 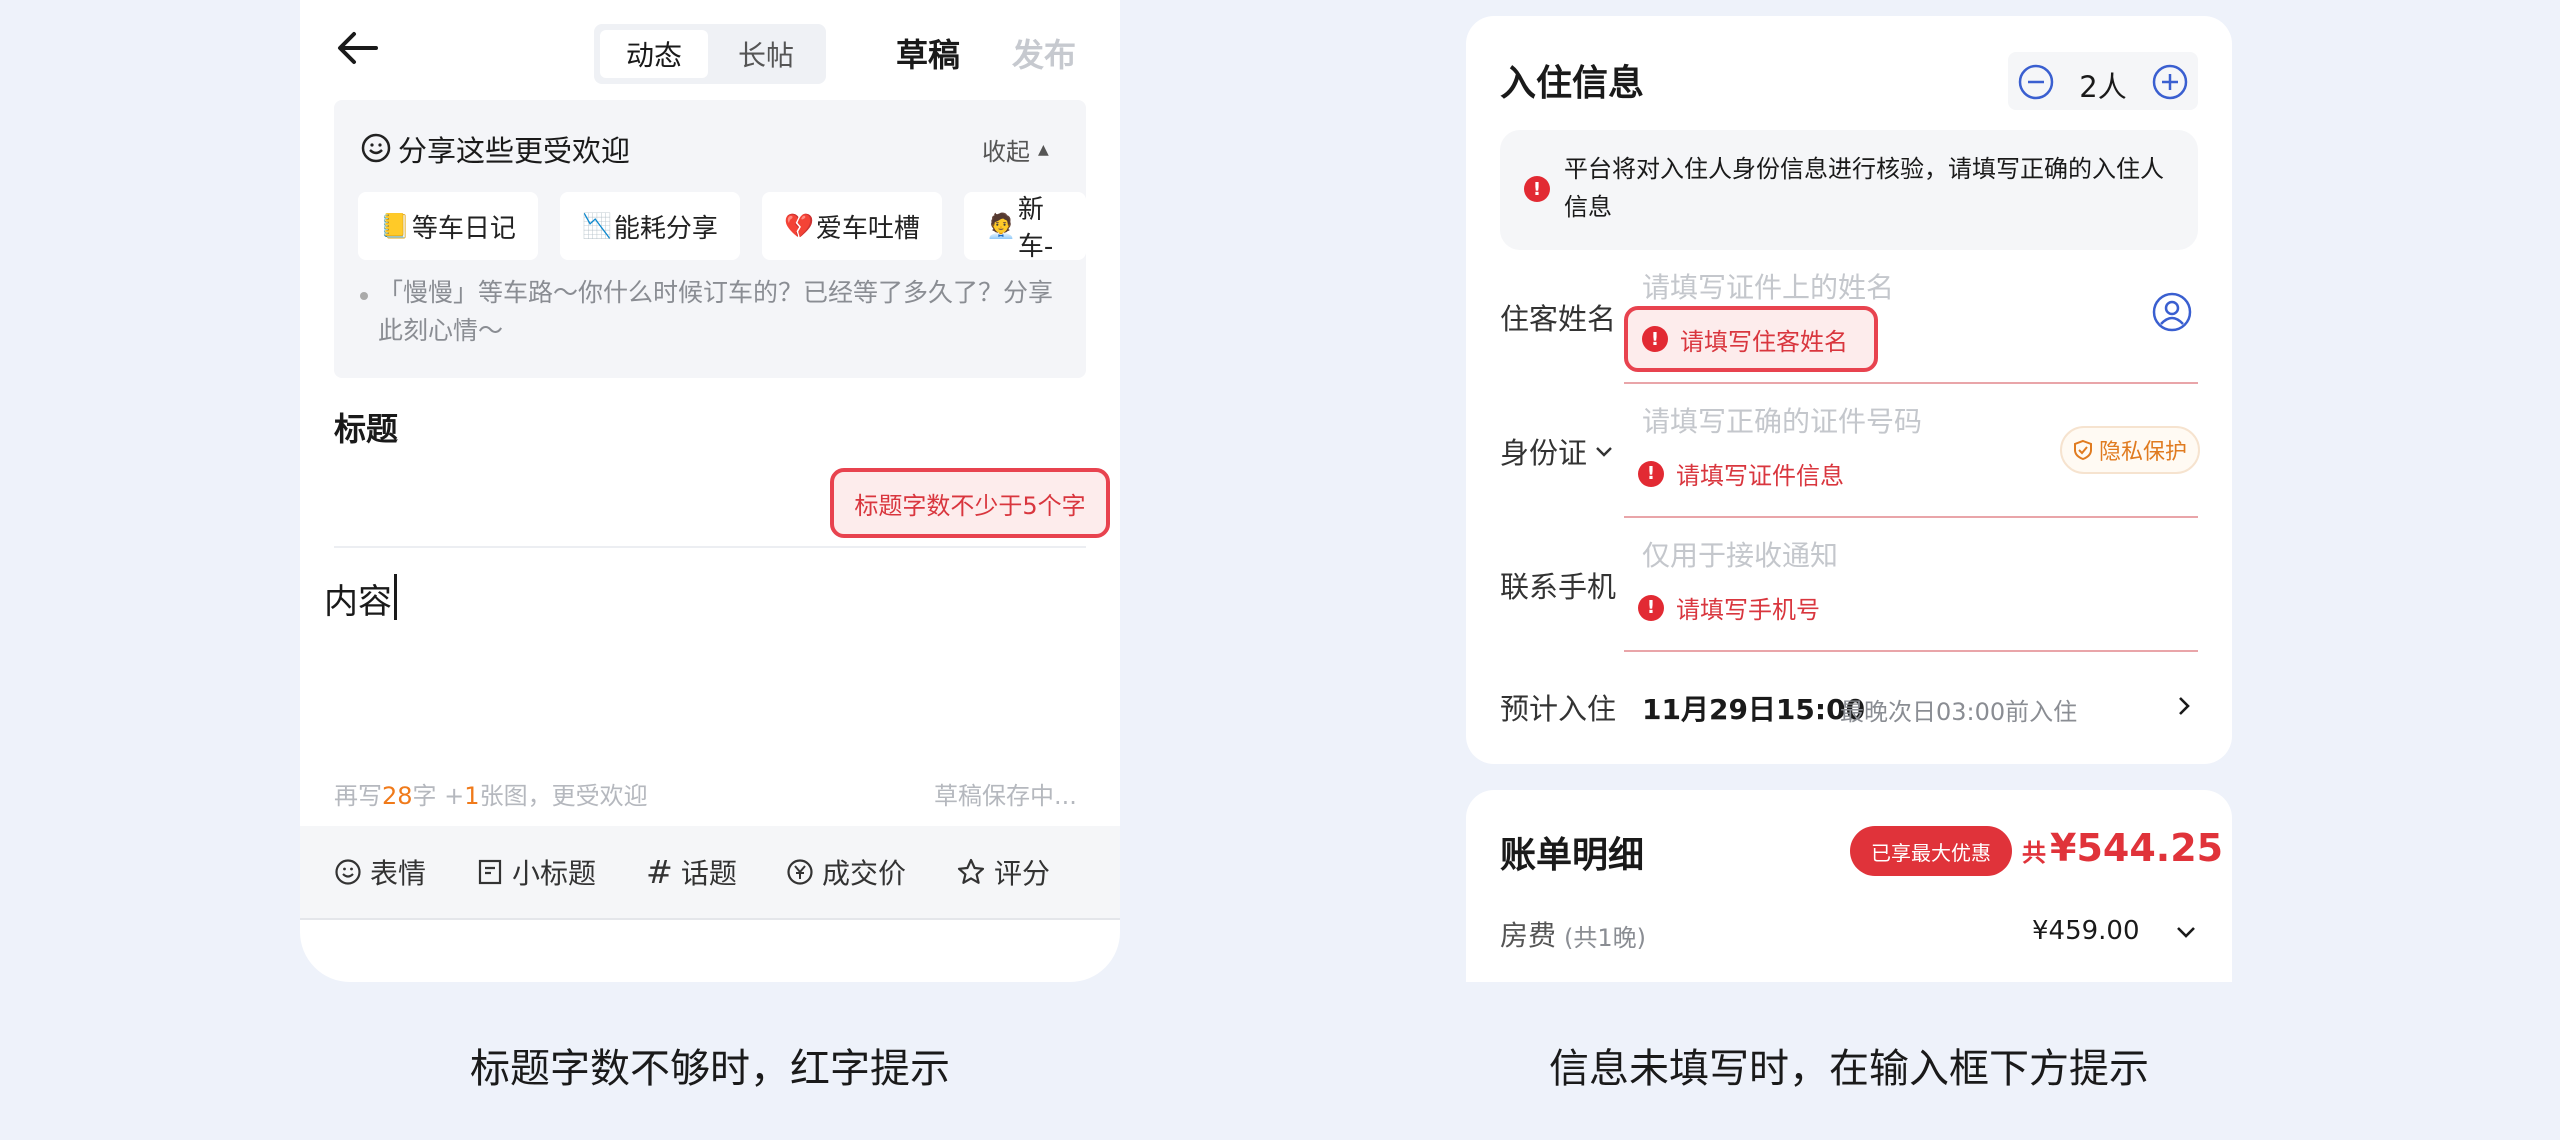 I want to click on guest-stepper: 2人, so click(x=2103, y=81).